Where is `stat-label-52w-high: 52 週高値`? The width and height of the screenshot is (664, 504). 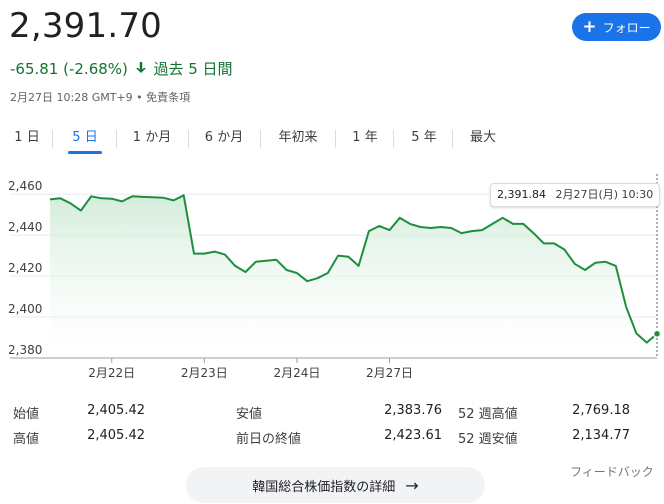
stat-label-52w-high: 52 週高値 is located at coordinates (488, 414).